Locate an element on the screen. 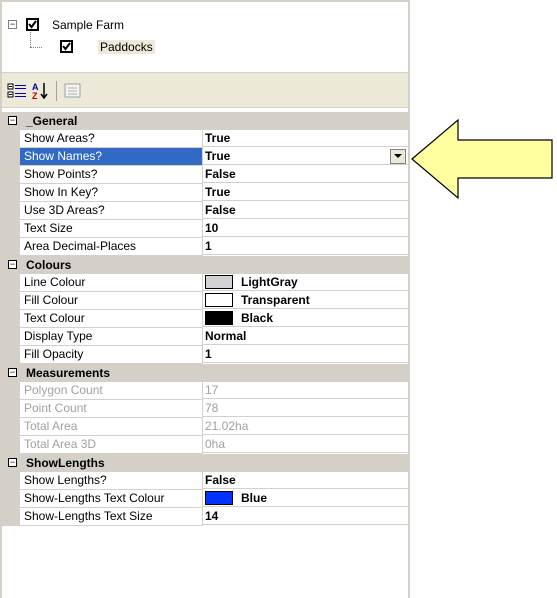  property-value: Blue is located at coordinates (305, 498).